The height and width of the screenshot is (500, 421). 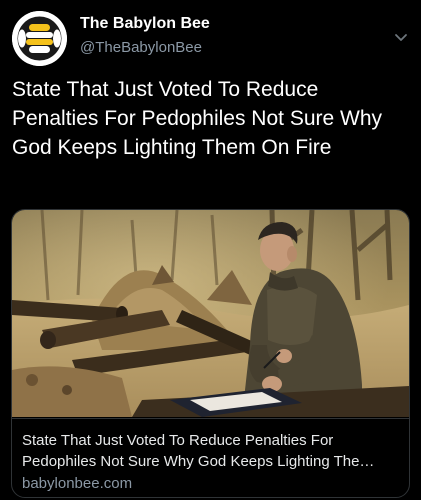 What do you see at coordinates (141, 47) in the screenshot?
I see `author-handle: @TheBabylonBee` at bounding box center [141, 47].